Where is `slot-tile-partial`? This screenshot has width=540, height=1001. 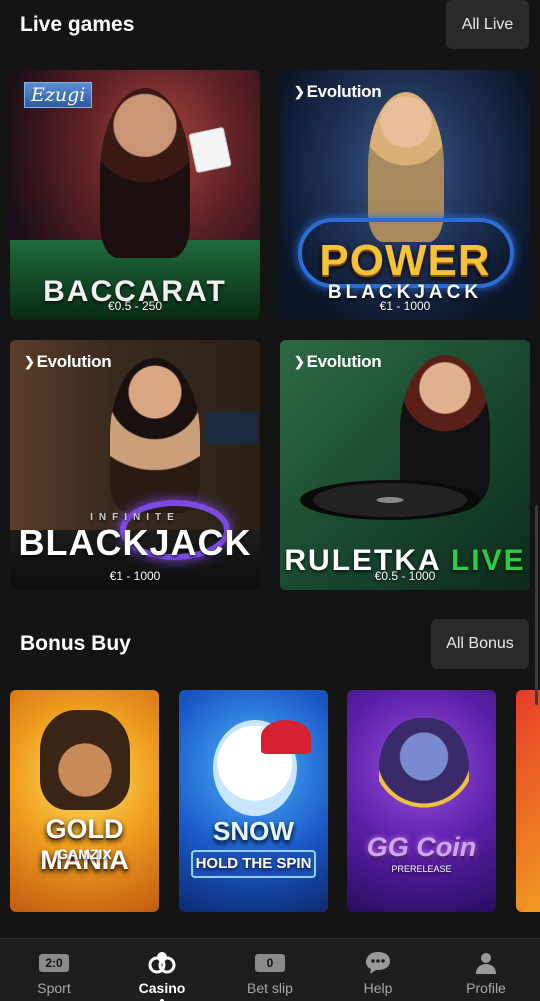 slot-tile-partial is located at coordinates (528, 801).